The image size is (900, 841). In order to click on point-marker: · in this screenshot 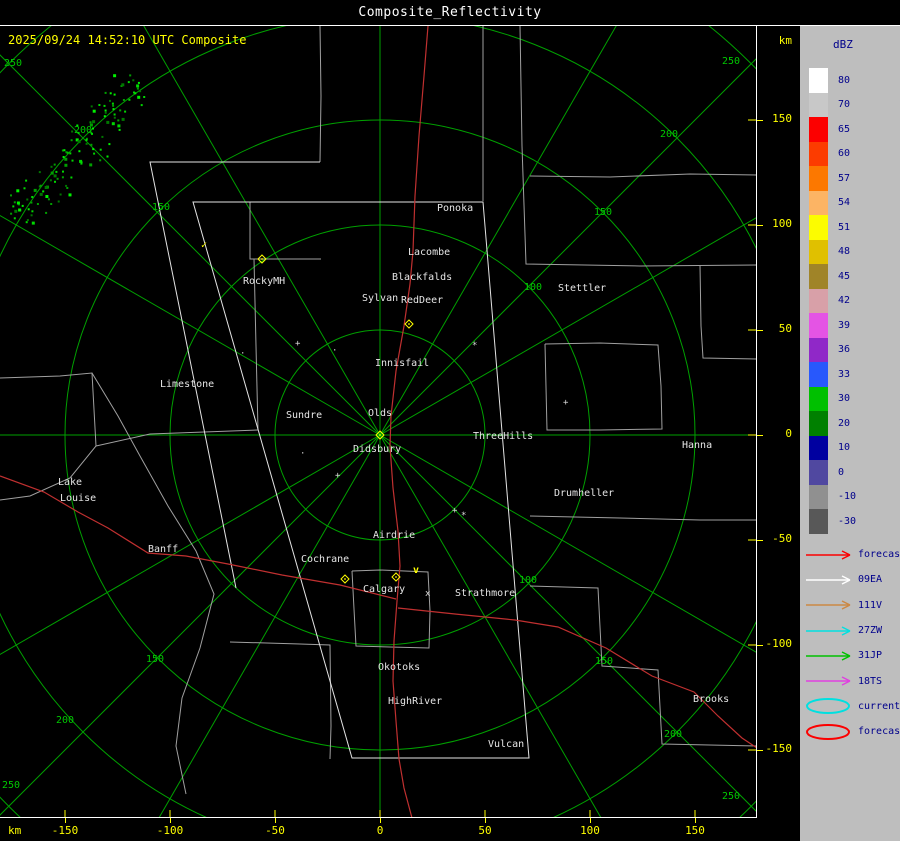, I will do `click(334, 351)`.